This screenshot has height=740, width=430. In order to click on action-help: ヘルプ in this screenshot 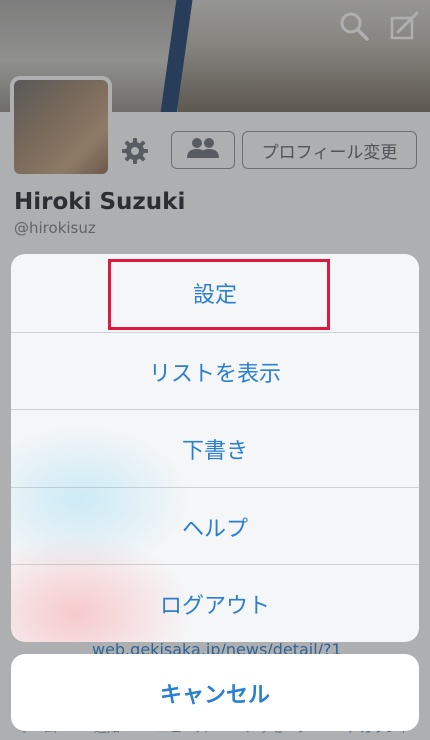, I will do `click(215, 526)`.